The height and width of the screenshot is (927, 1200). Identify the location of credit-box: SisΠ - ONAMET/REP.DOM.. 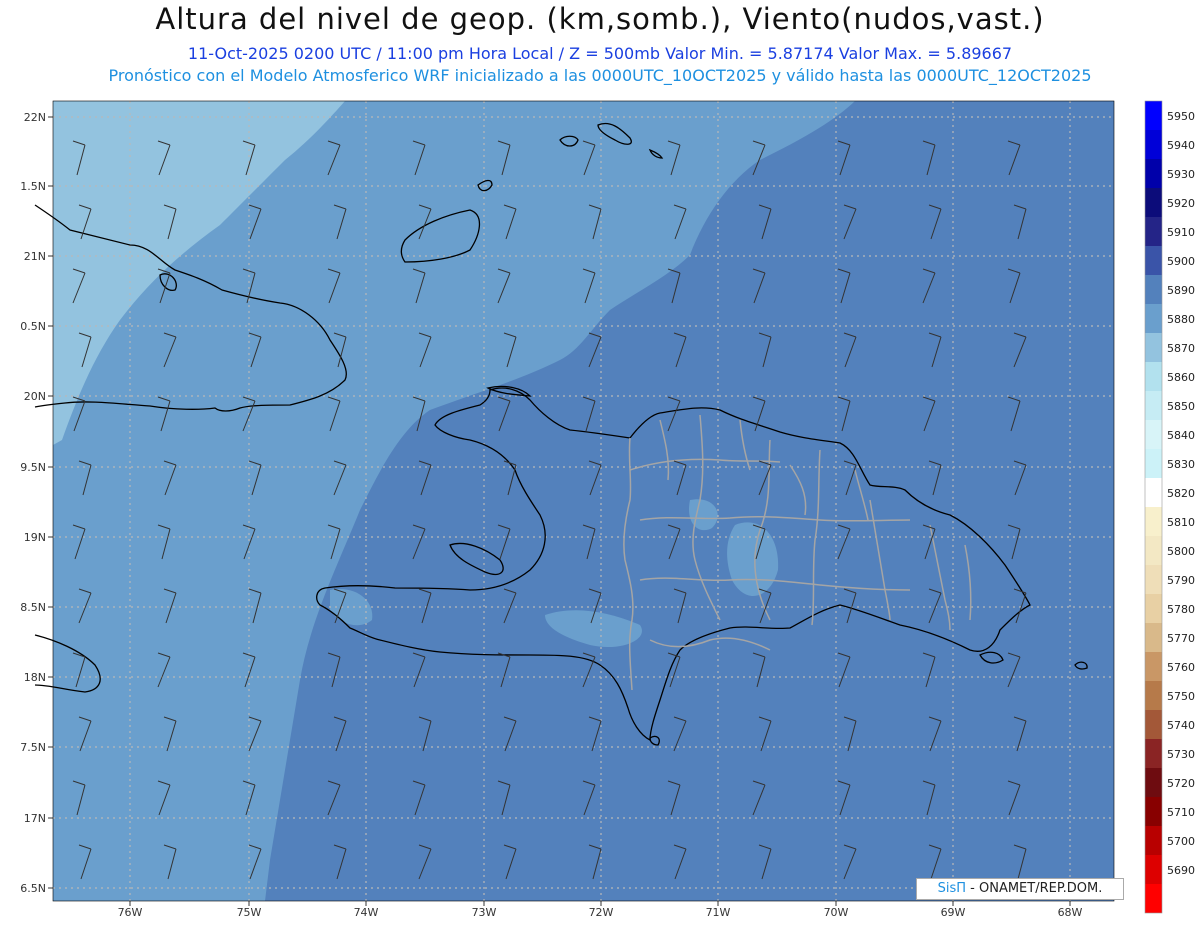
(1020, 889).